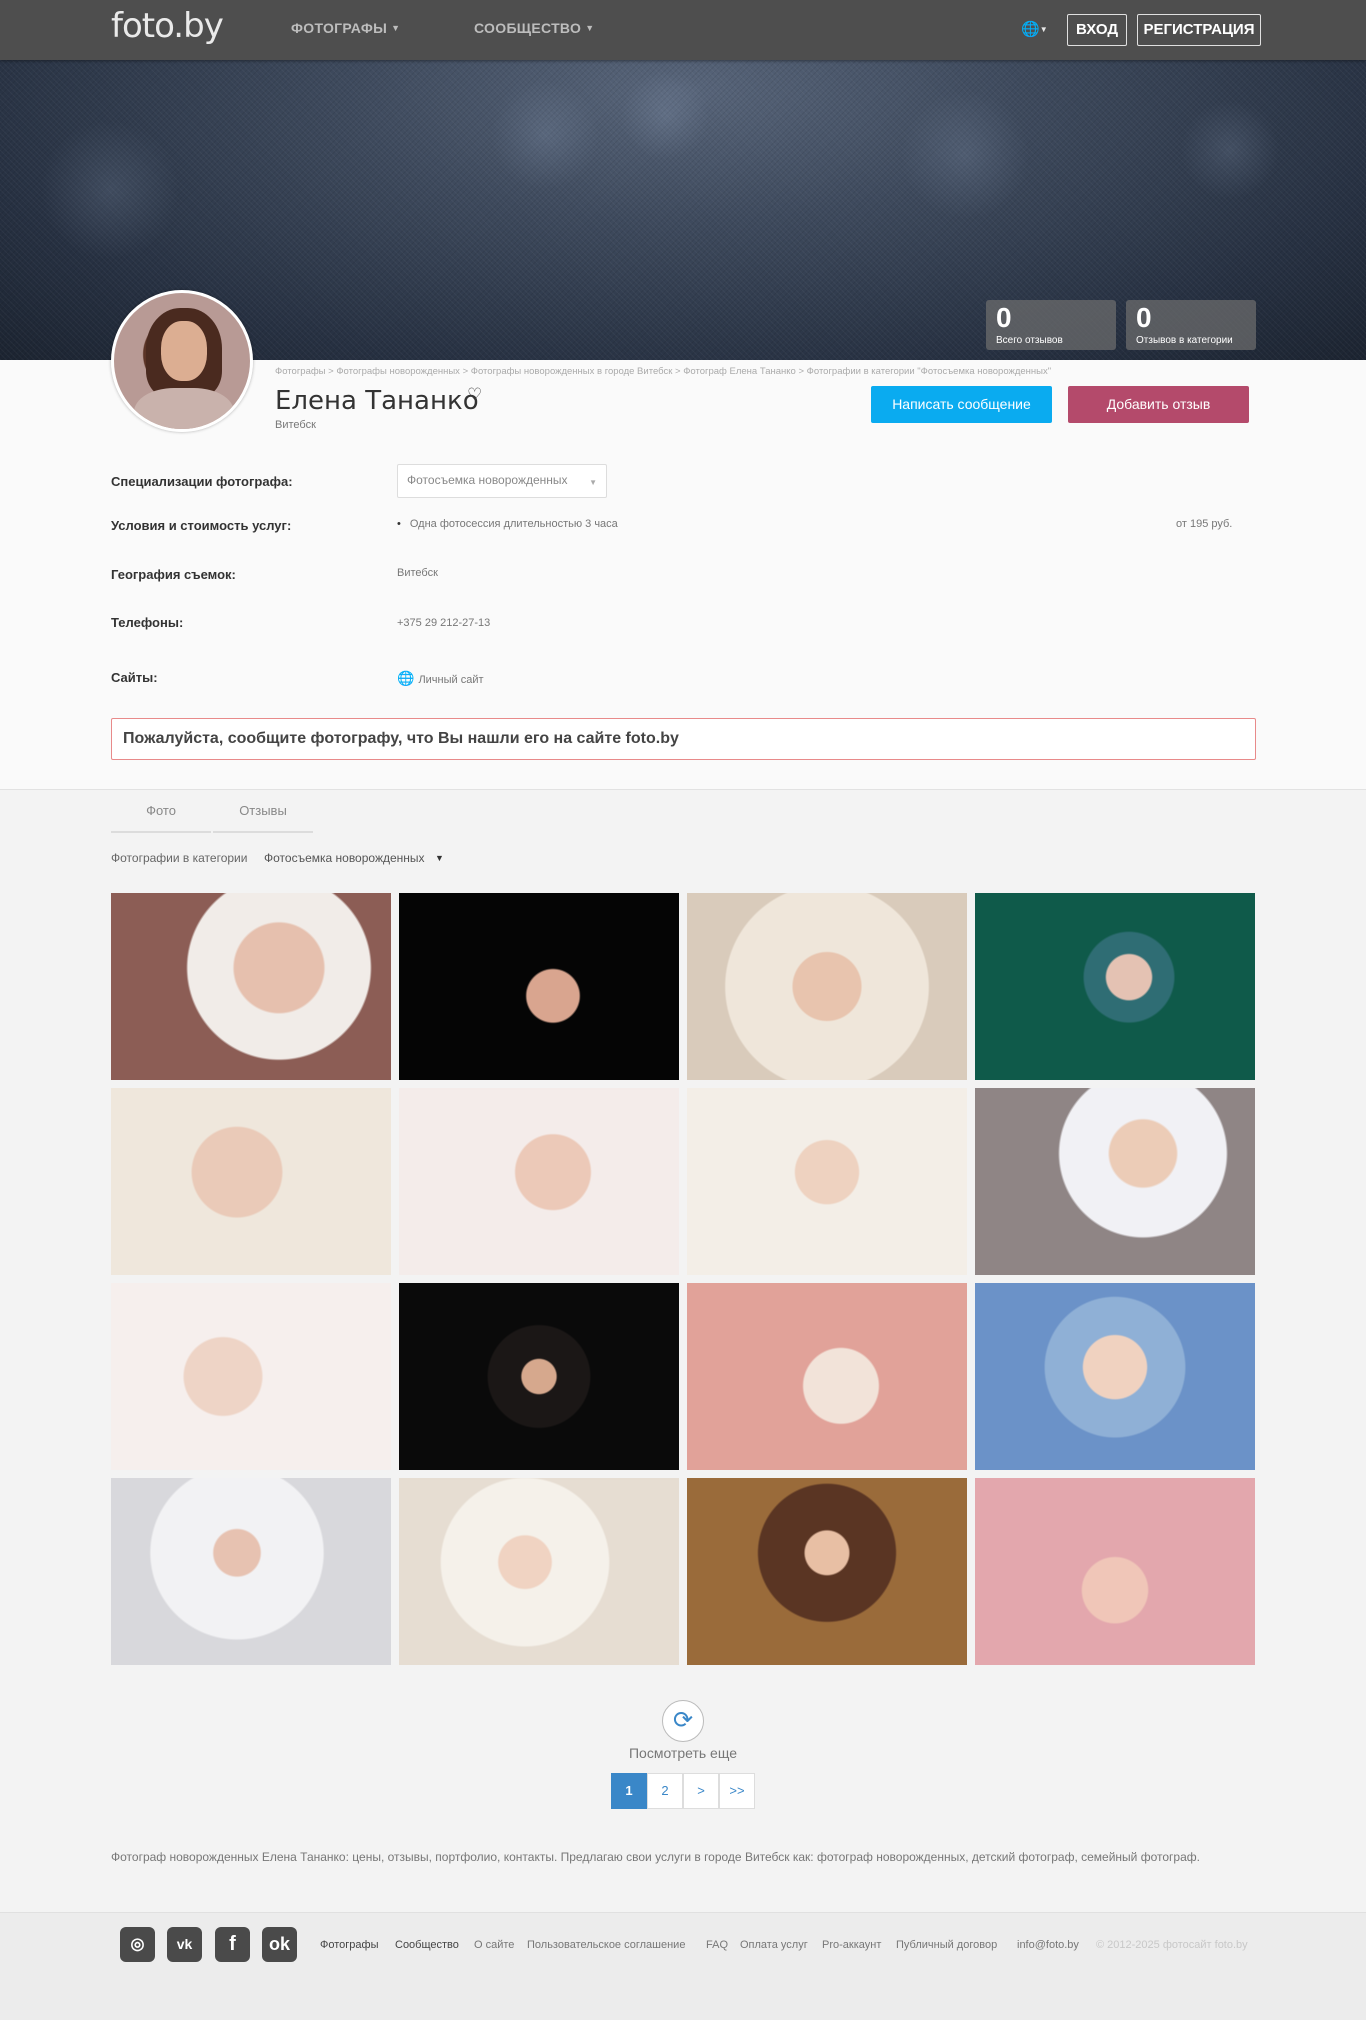 The image size is (1366, 2020). Describe the element at coordinates (1199, 30) in the screenshot. I see `register-button: РЕГИСТРАЦИЯ` at that location.